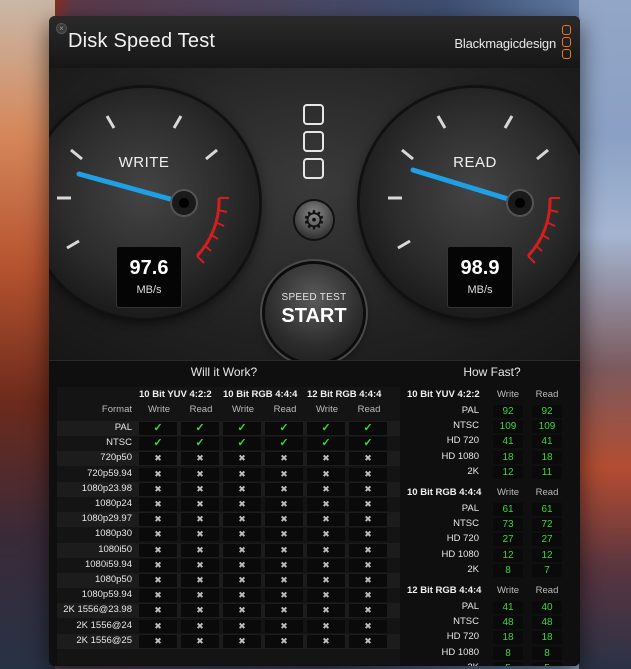  I want to click on table-row: PAL 61 61, so click(492, 509).